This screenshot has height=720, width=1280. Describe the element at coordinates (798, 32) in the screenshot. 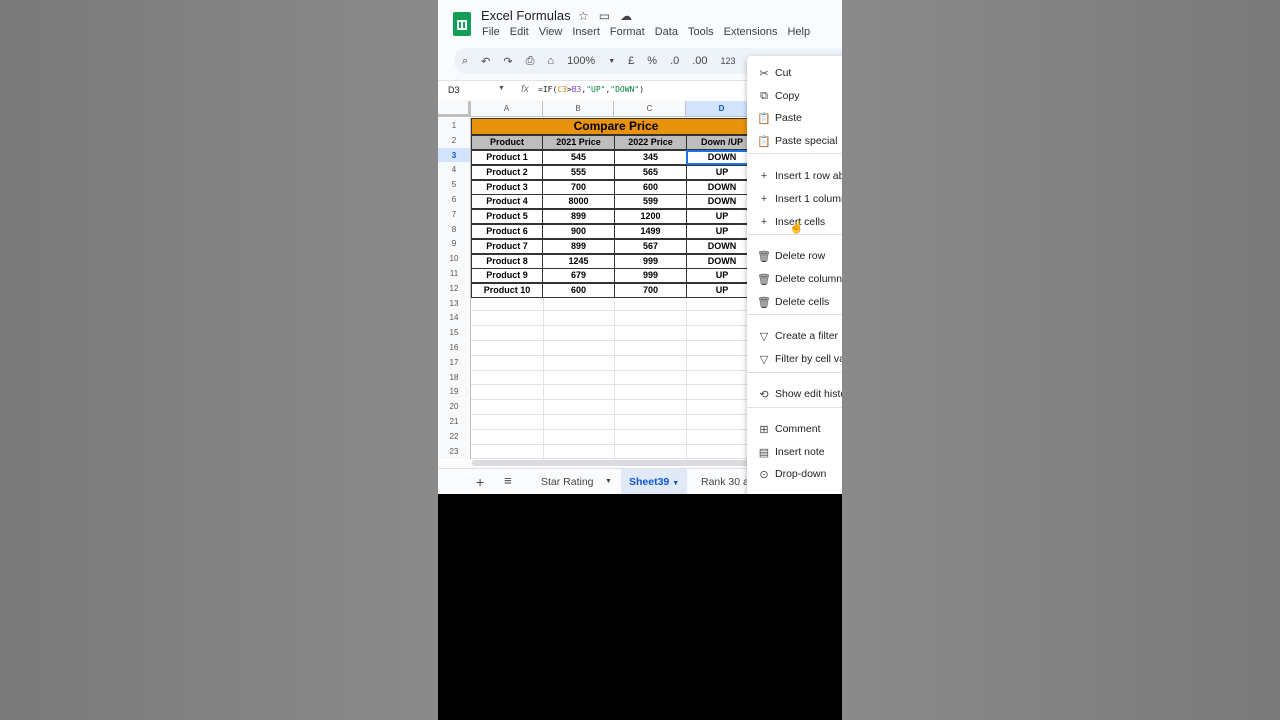

I see `menu-help: Help` at that location.